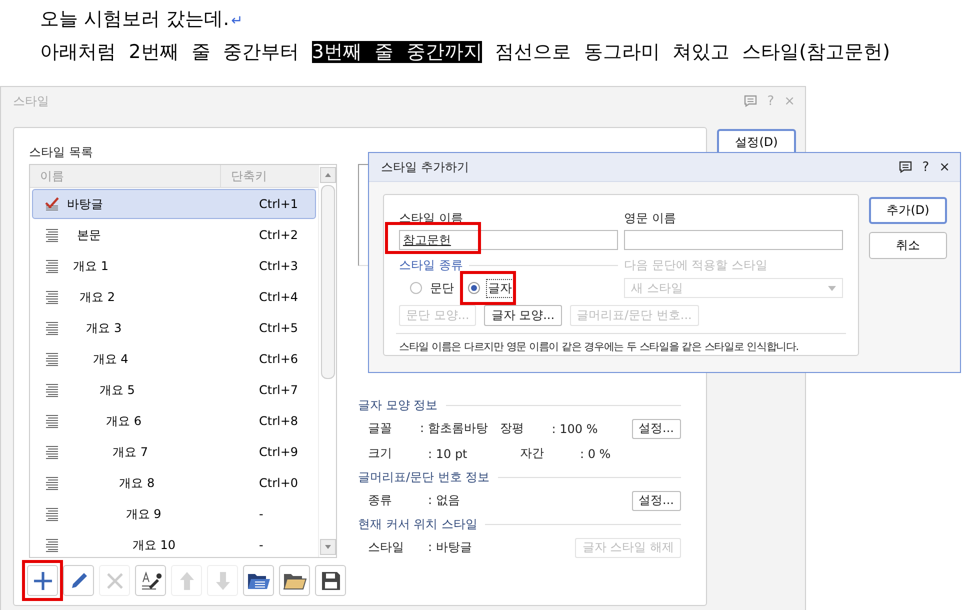 The height and width of the screenshot is (610, 964). What do you see at coordinates (380, 500) in the screenshot?
I see `info-label: 종류` at bounding box center [380, 500].